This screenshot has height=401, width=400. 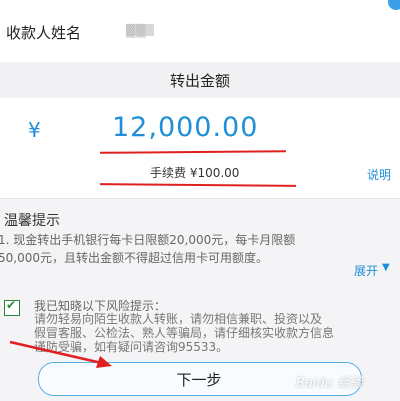 I want to click on recipient-name-value: ▒▒, so click(x=140, y=31).